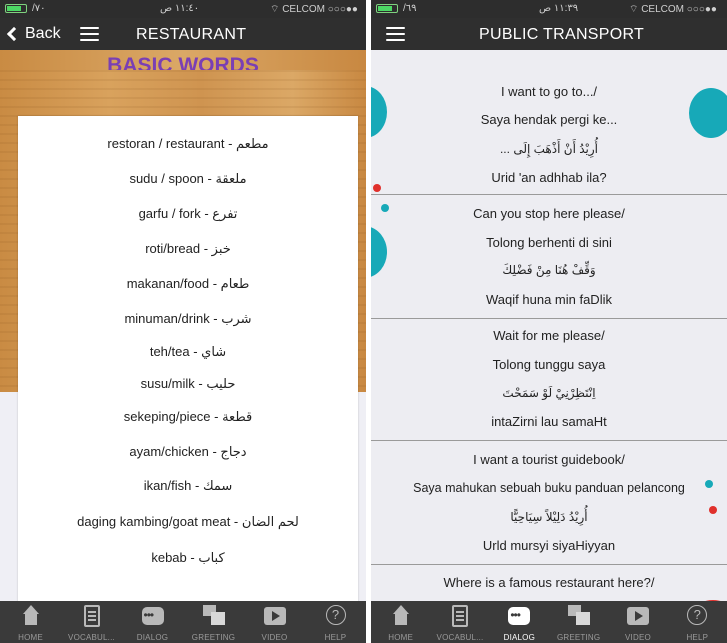 The image size is (727, 643). What do you see at coordinates (410, 8) in the screenshot?
I see `status-carrier: /٦٩` at bounding box center [410, 8].